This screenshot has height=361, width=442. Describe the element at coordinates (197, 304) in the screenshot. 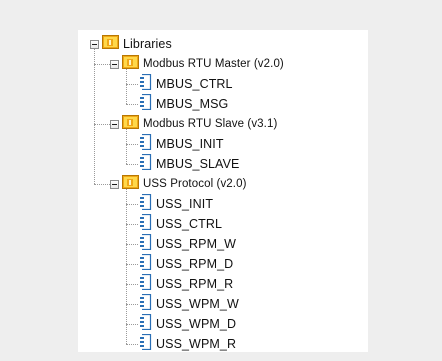

I see `tree-item-label: USS_WPM_W` at that location.